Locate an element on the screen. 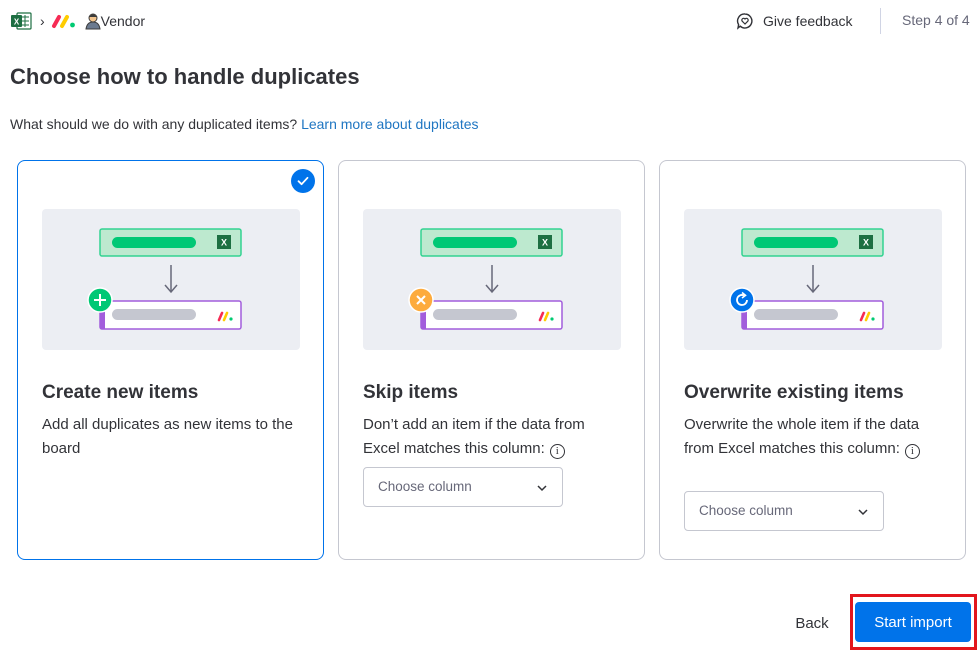 This screenshot has height=651, width=978. option-title: Skip items is located at coordinates (411, 392).